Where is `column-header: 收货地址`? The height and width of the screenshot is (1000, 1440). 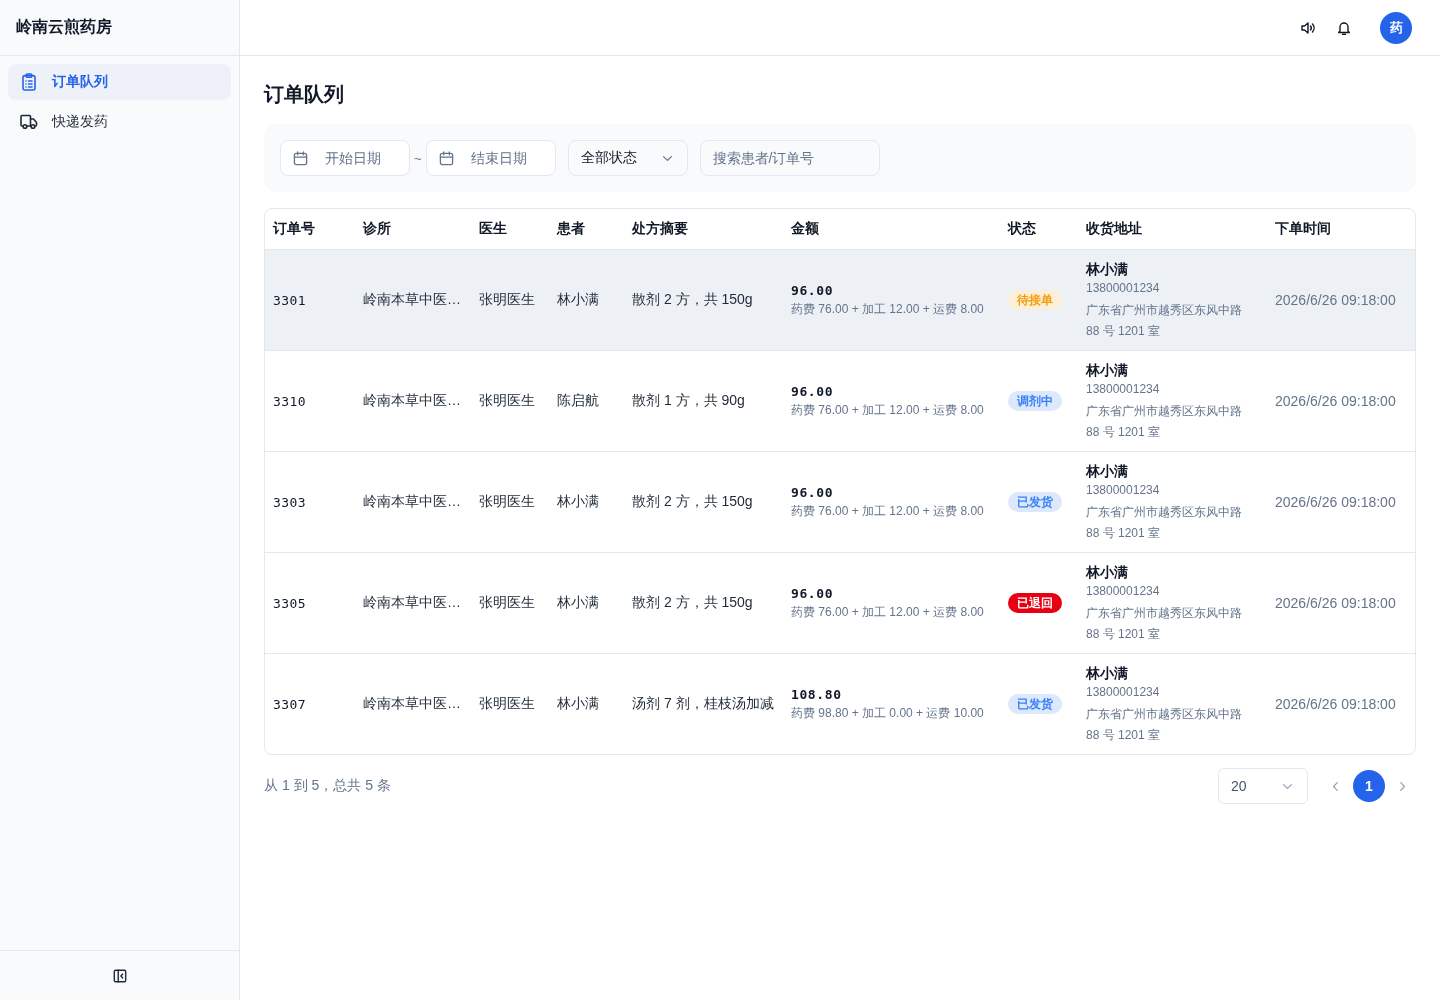
column-header: 收货地址 is located at coordinates (1114, 228).